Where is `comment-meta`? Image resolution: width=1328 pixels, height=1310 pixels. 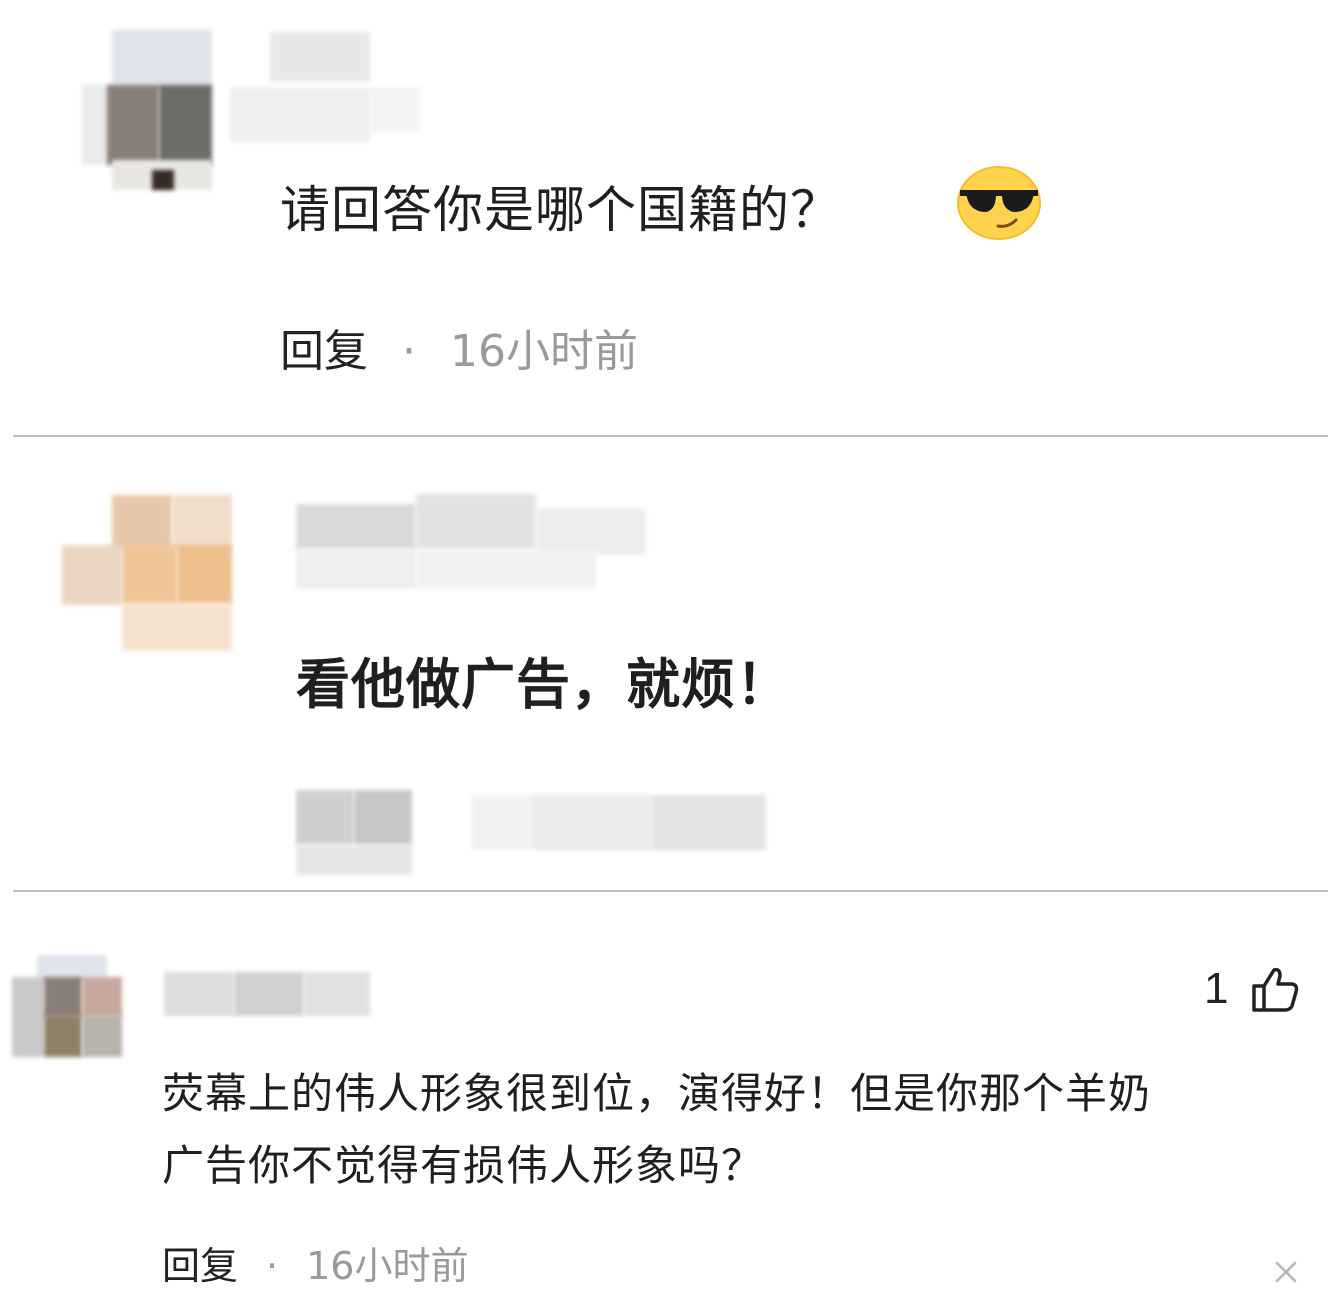 comment-meta is located at coordinates (536, 835).